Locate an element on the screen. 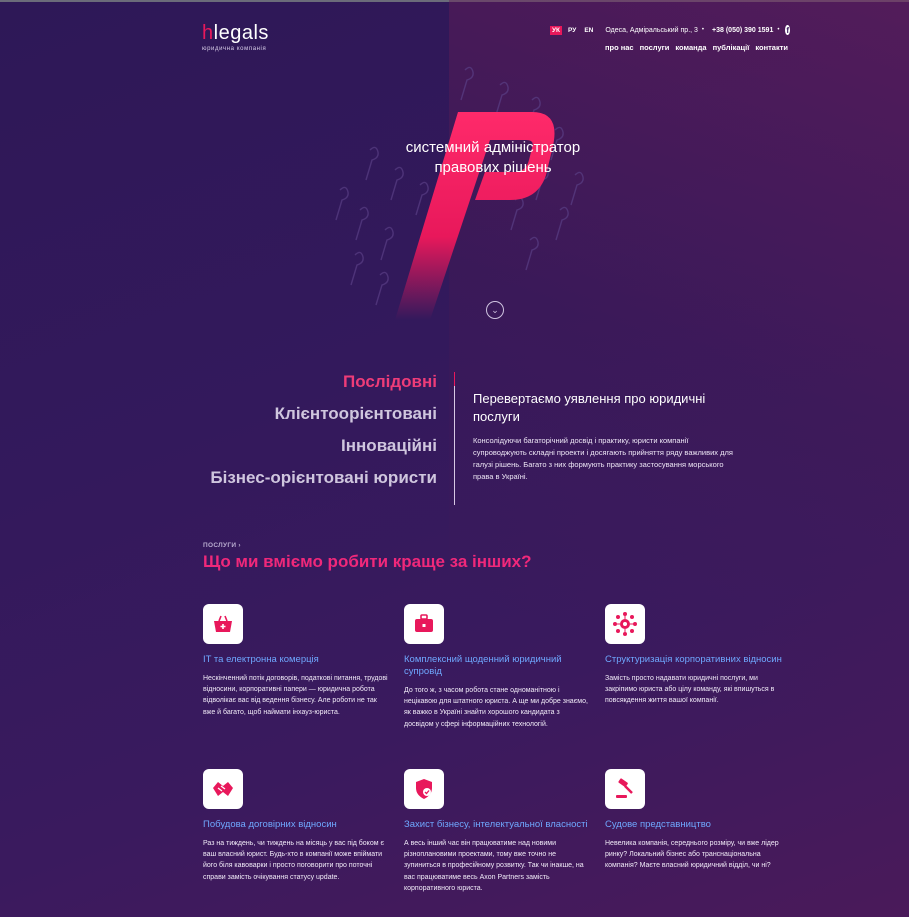  facebook-icon: f is located at coordinates (787, 30).